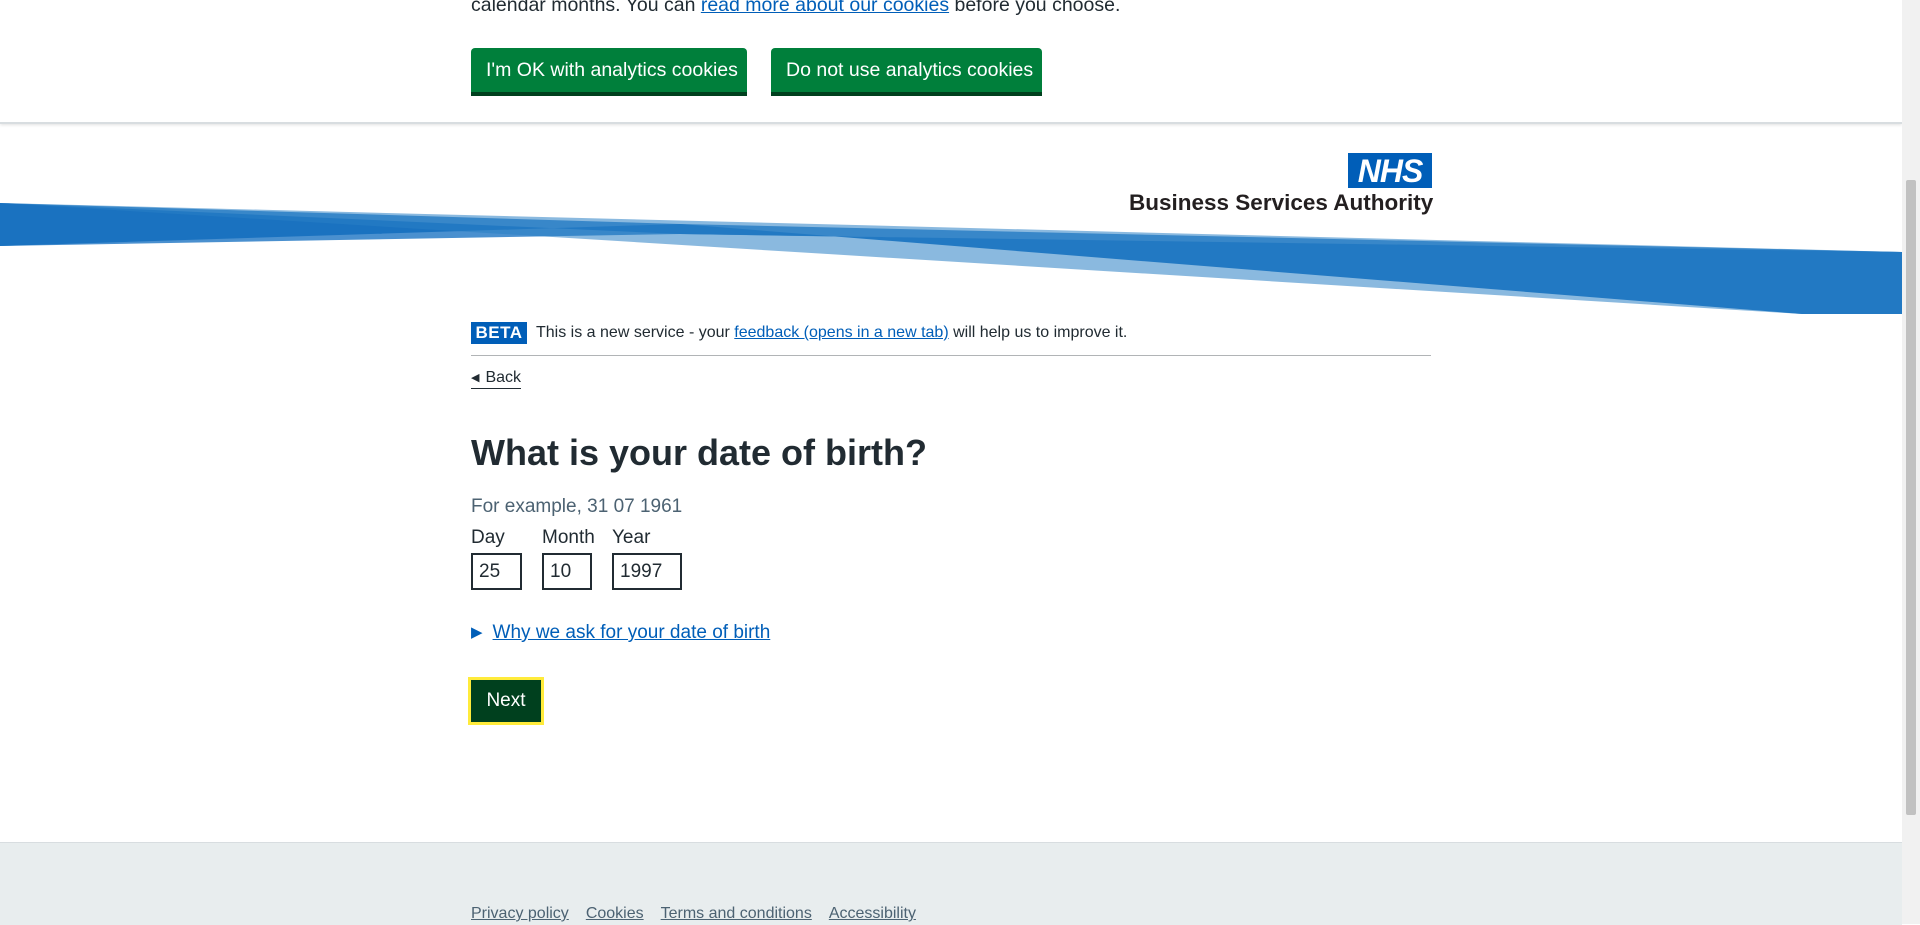 This screenshot has height=925, width=1920. I want to click on cookie-text-after: before you choose., so click(1035, 8).